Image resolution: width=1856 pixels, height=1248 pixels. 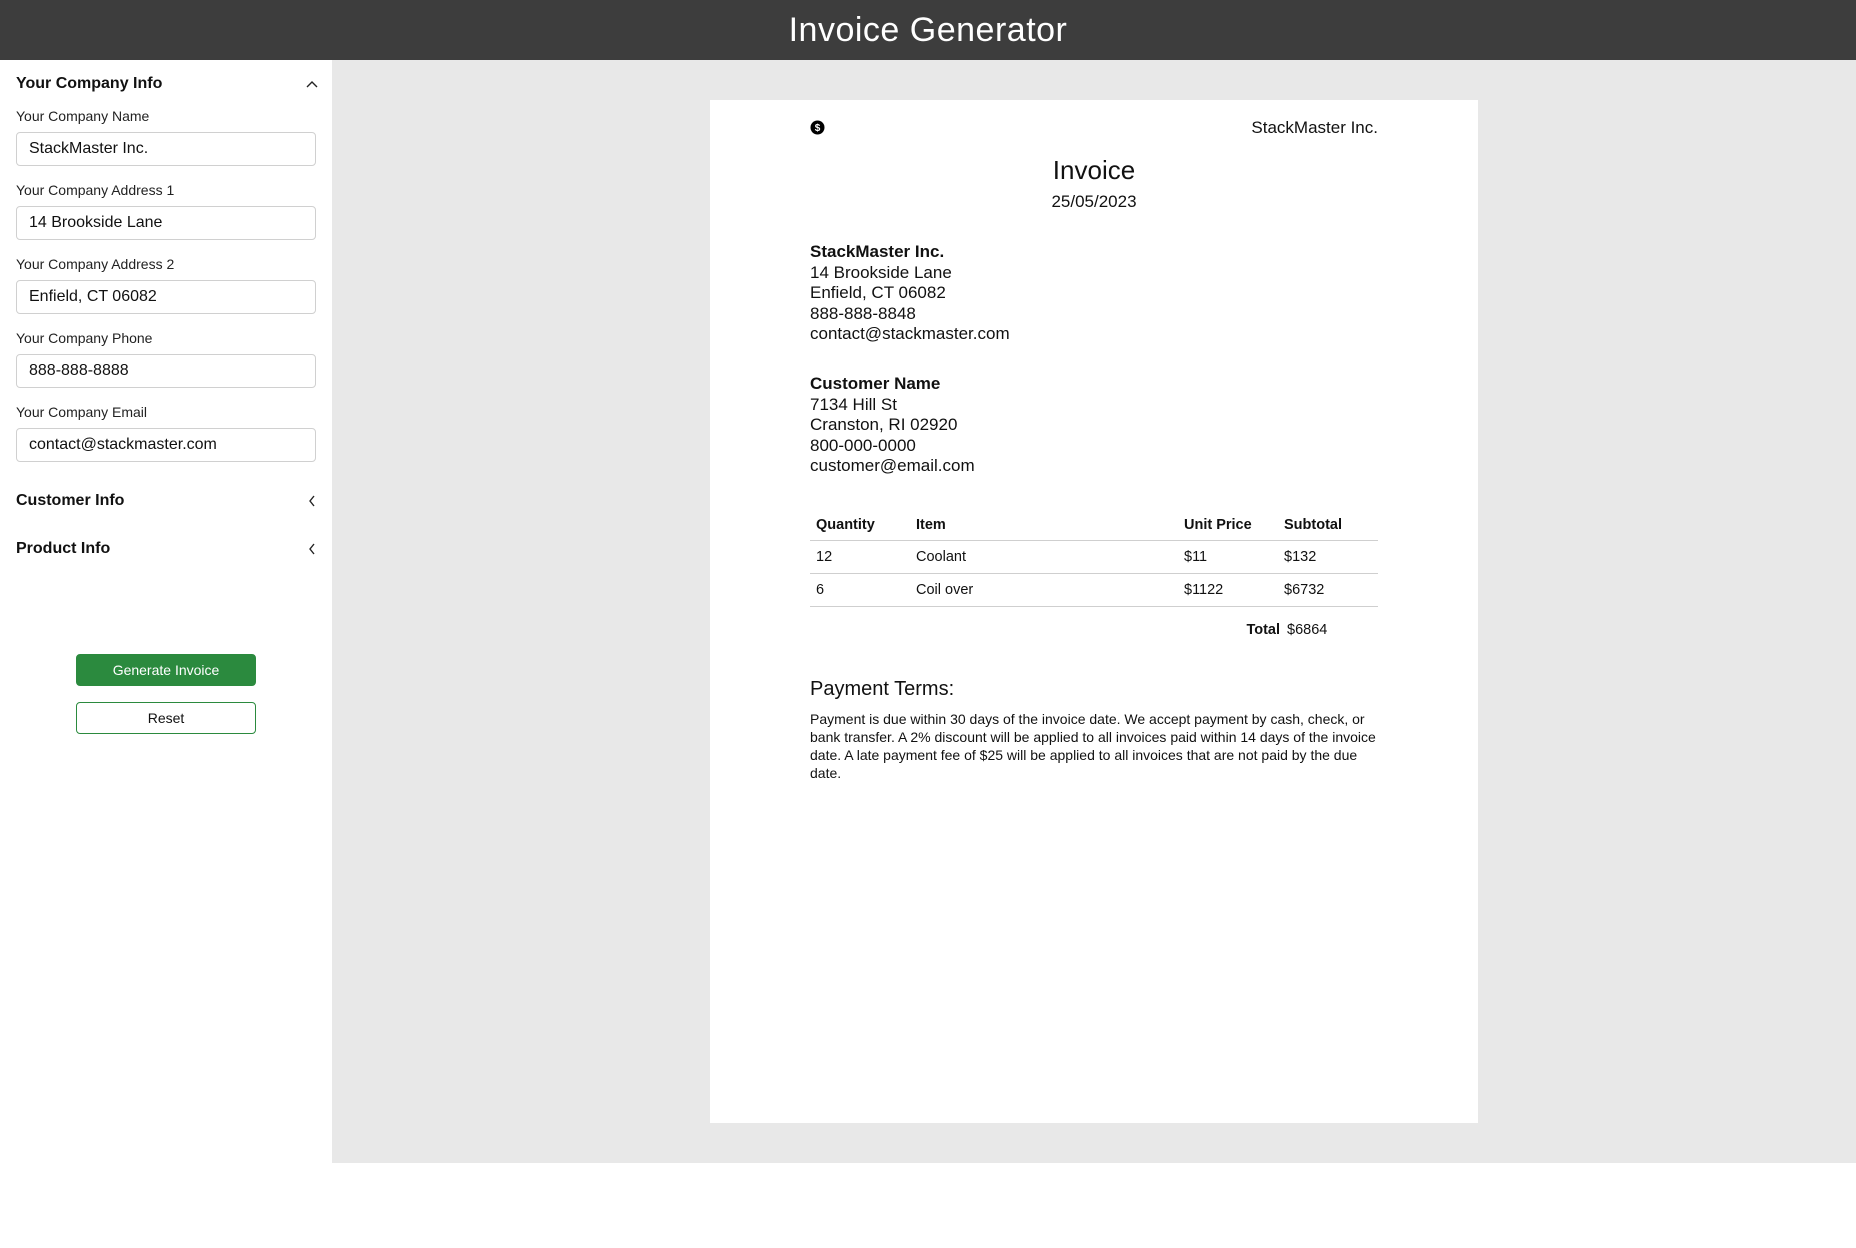 What do you see at coordinates (166, 718) in the screenshot?
I see `reset-button: Reset` at bounding box center [166, 718].